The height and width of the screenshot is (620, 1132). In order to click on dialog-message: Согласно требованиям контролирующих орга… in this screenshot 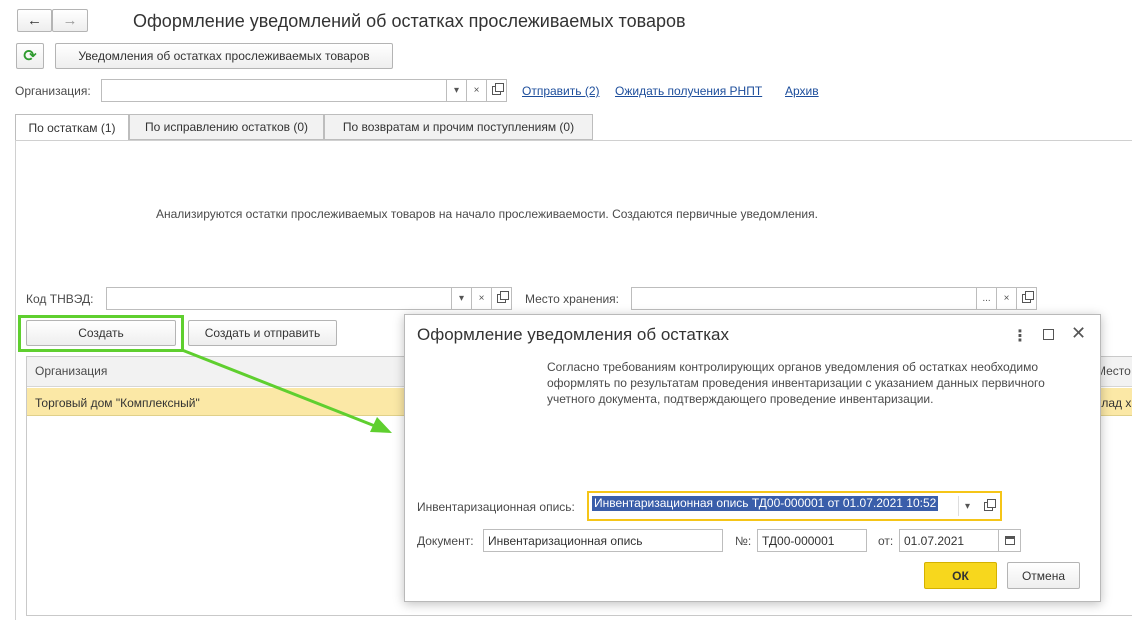, I will do `click(796, 383)`.